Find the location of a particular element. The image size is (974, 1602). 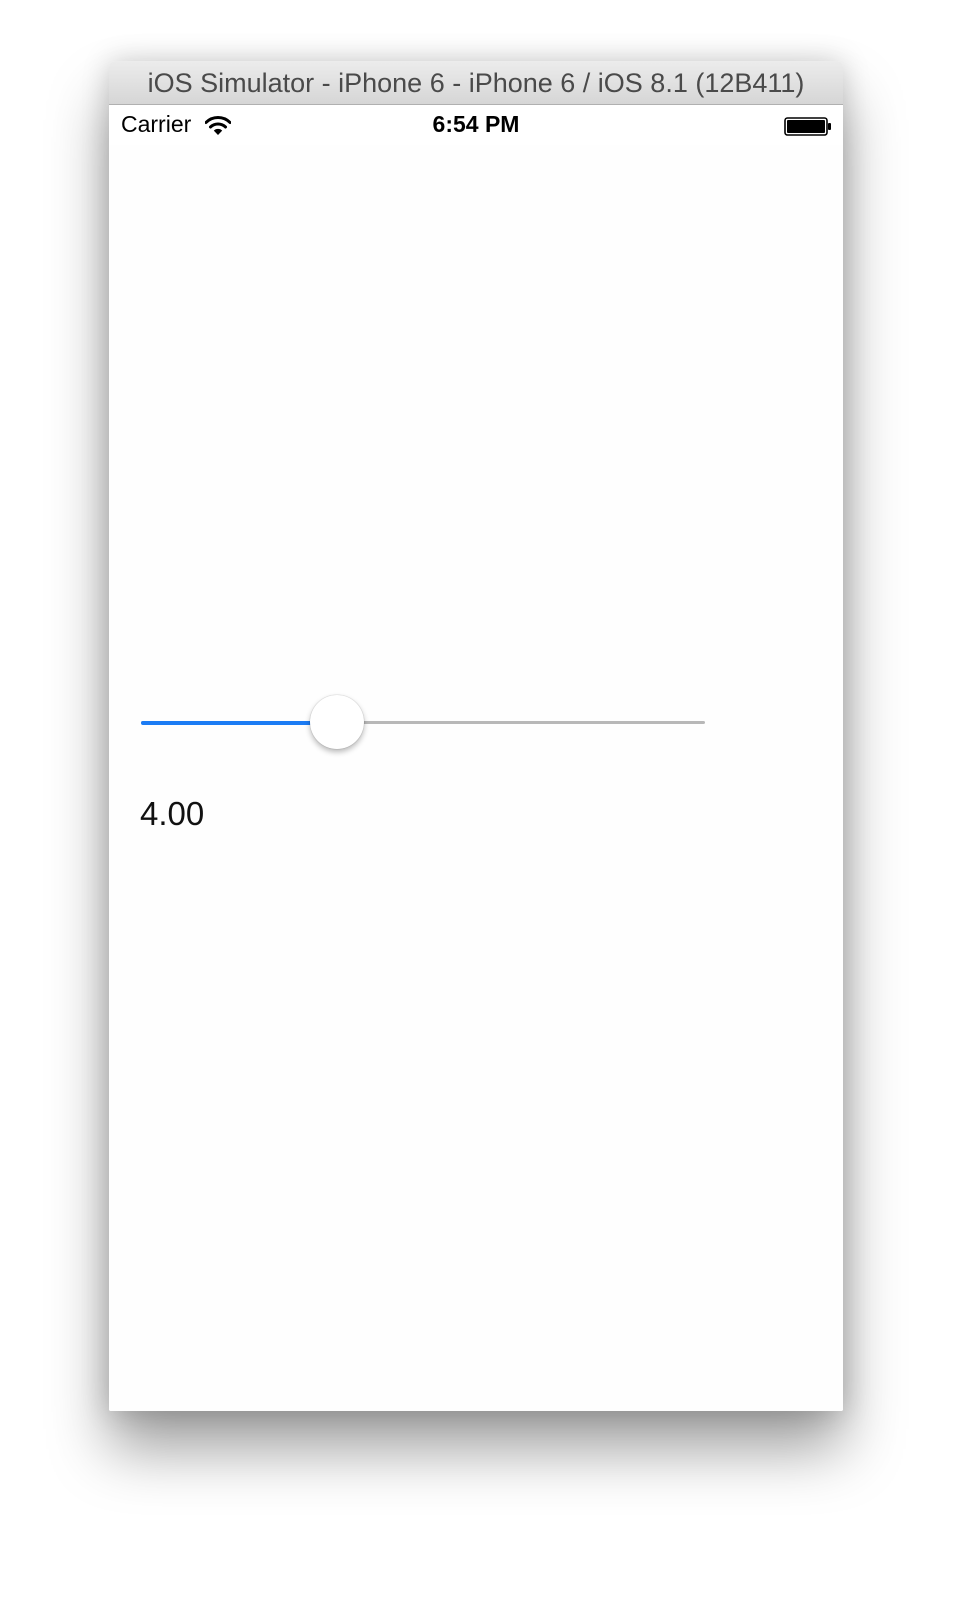

value-slider is located at coordinates (423, 723).